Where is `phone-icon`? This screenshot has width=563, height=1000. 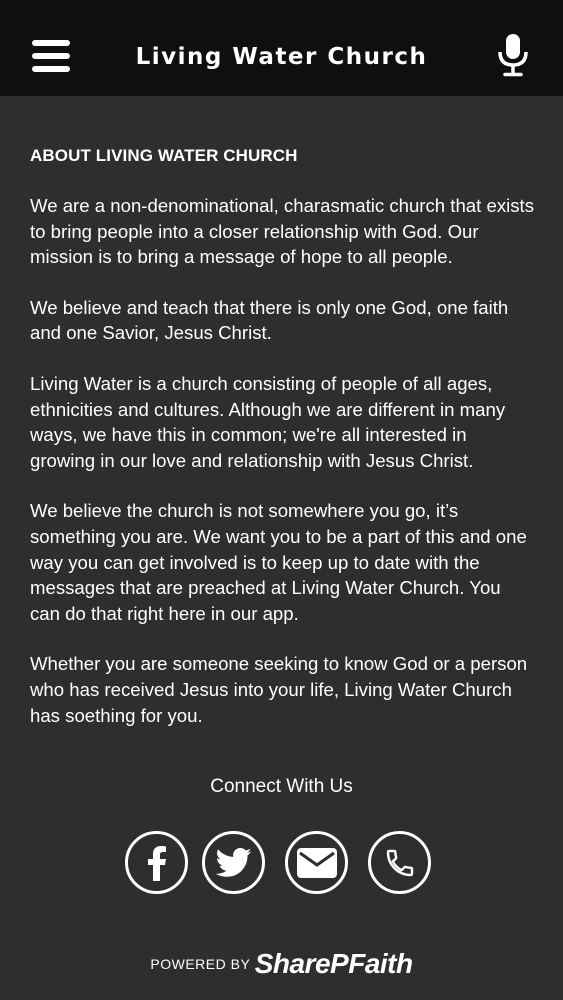
phone-icon is located at coordinates (399, 862).